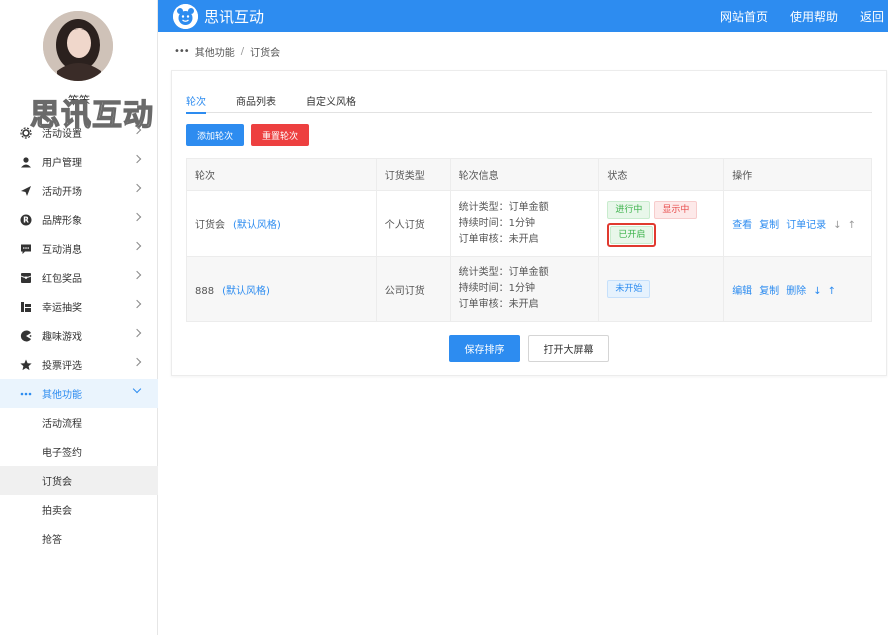 This screenshot has height=635, width=888. I want to click on avatar-photo-icon, so click(78, 46).